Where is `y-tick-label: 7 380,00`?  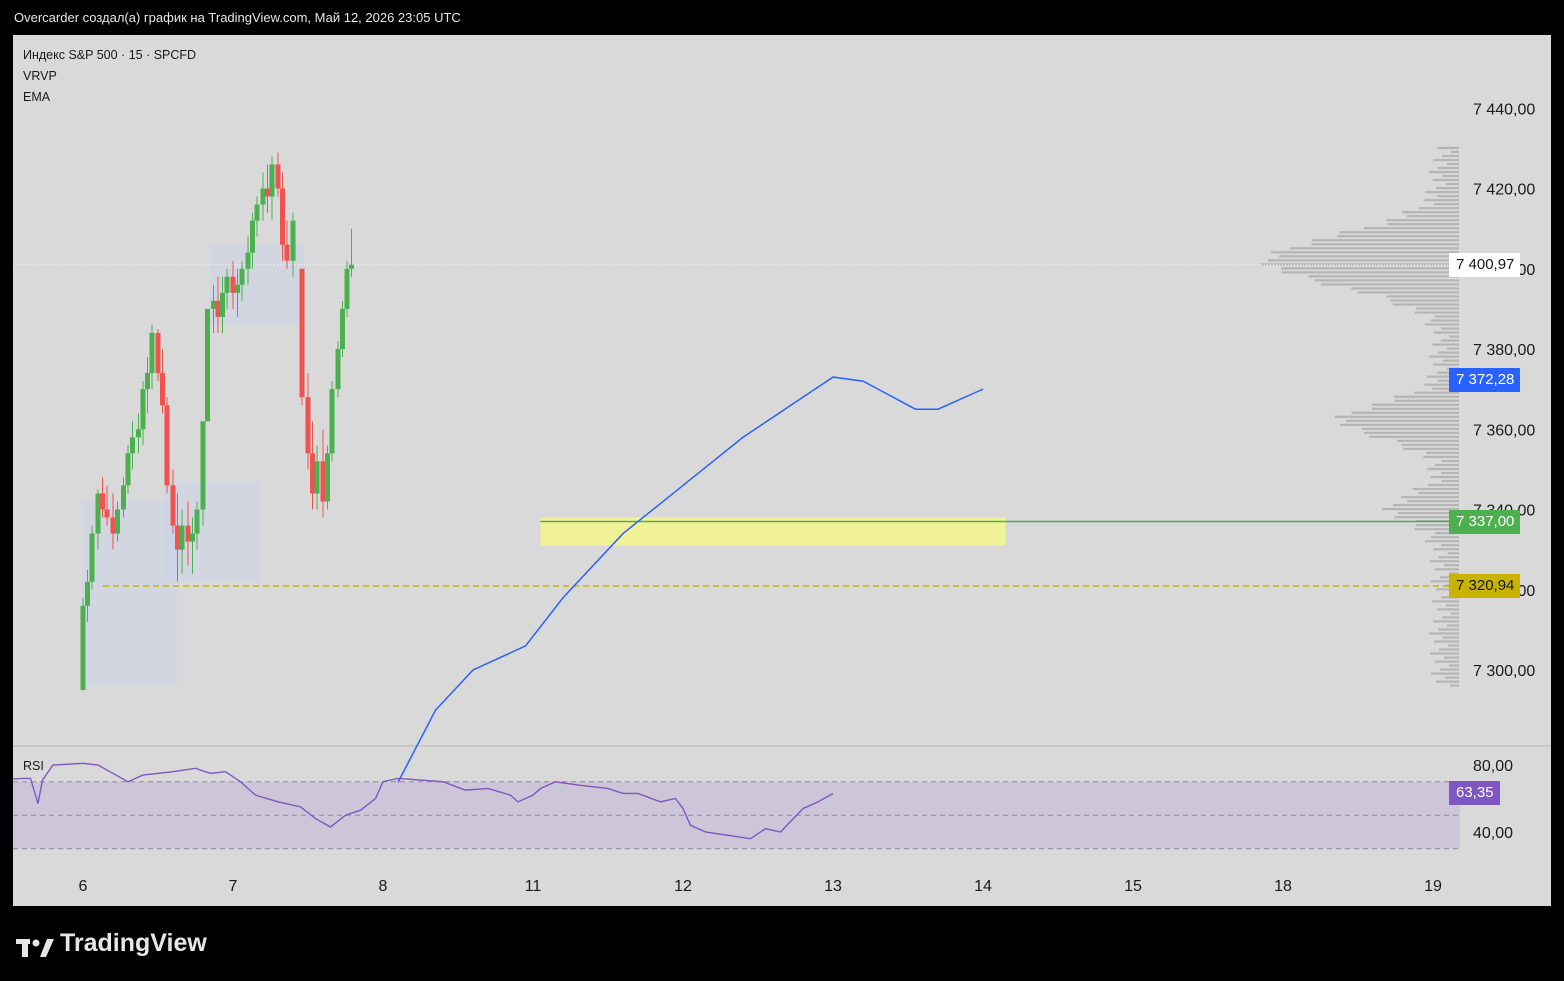
y-tick-label: 7 380,00 is located at coordinates (1504, 350).